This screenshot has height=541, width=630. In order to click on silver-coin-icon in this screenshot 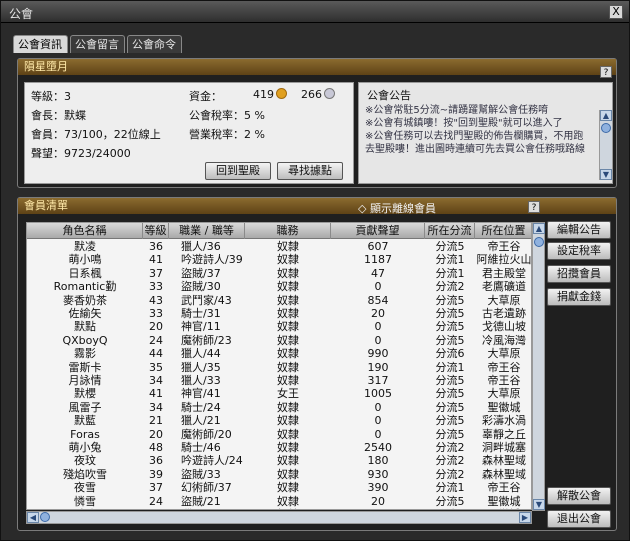, I will do `click(329, 93)`.